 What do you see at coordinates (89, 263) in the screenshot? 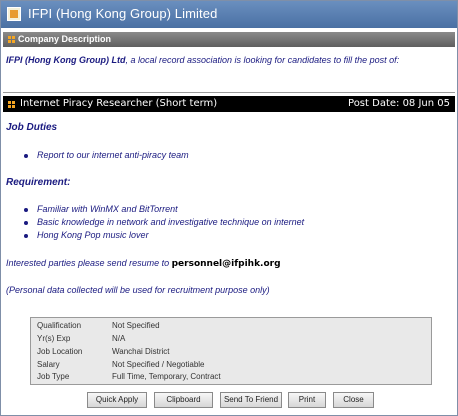
I see `apply-text: Interested parties please send resume to` at bounding box center [89, 263].